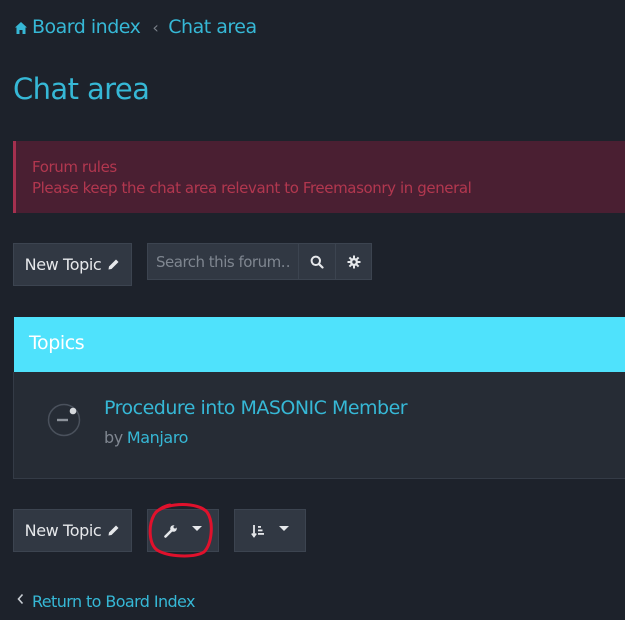 The image size is (625, 620). I want to click on page-title: Chat area, so click(81, 89).